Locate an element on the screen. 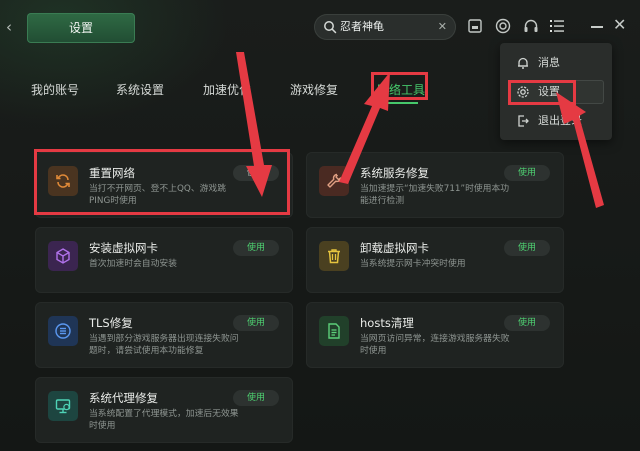 The width and height of the screenshot is (640, 451). search-input: 忍者神龟 is located at coordinates (362, 27).